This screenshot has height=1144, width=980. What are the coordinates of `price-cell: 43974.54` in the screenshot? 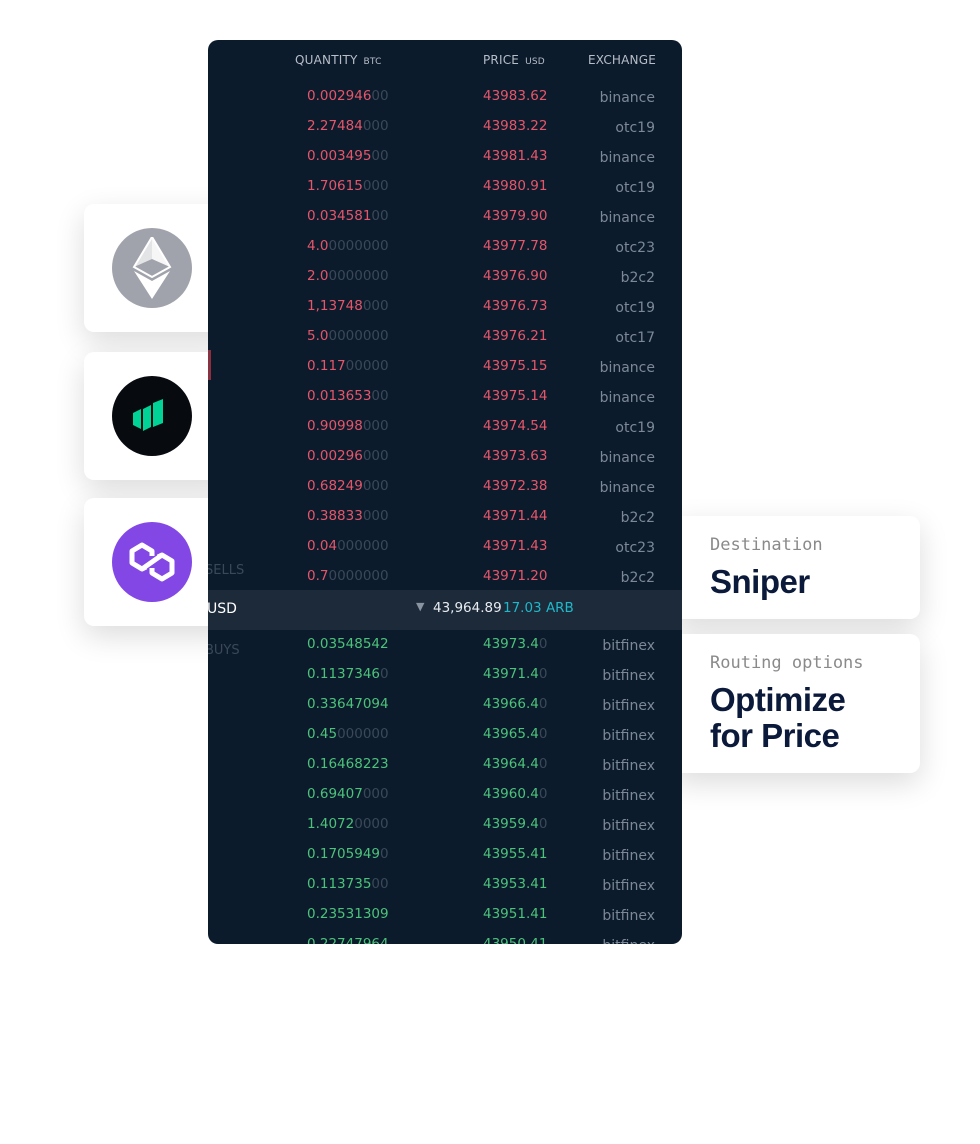 It's located at (515, 426).